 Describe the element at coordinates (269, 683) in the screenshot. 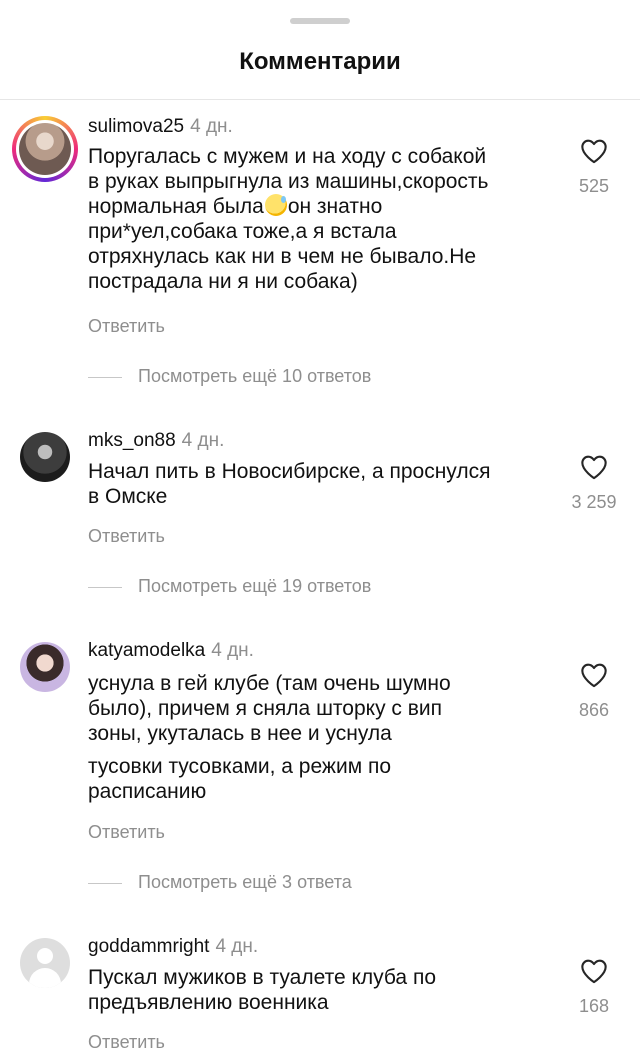

I see `comment-line: уснула в гей клубе (там очень шумно` at that location.